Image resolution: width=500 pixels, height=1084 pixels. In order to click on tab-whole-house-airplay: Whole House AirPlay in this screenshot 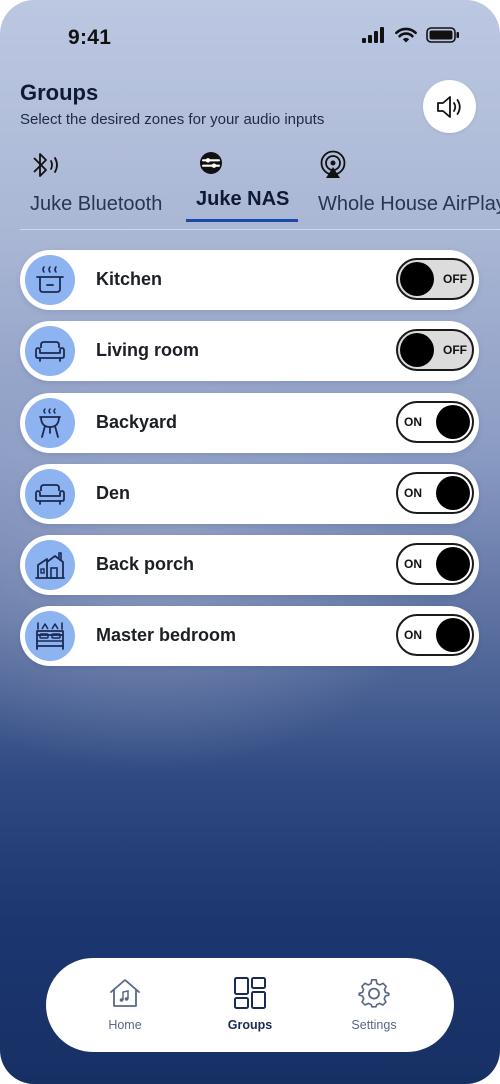, I will do `click(409, 188)`.